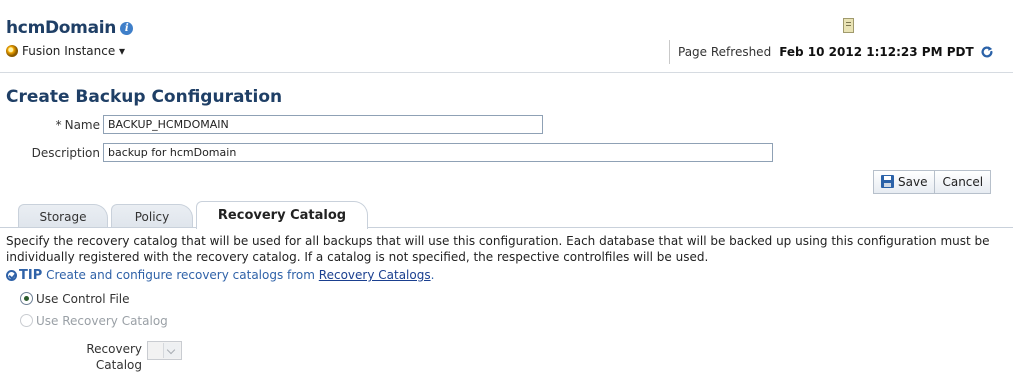 This screenshot has height=377, width=1013. What do you see at coordinates (61, 28) in the screenshot?
I see `domain-title-text: hcmDomain` at bounding box center [61, 28].